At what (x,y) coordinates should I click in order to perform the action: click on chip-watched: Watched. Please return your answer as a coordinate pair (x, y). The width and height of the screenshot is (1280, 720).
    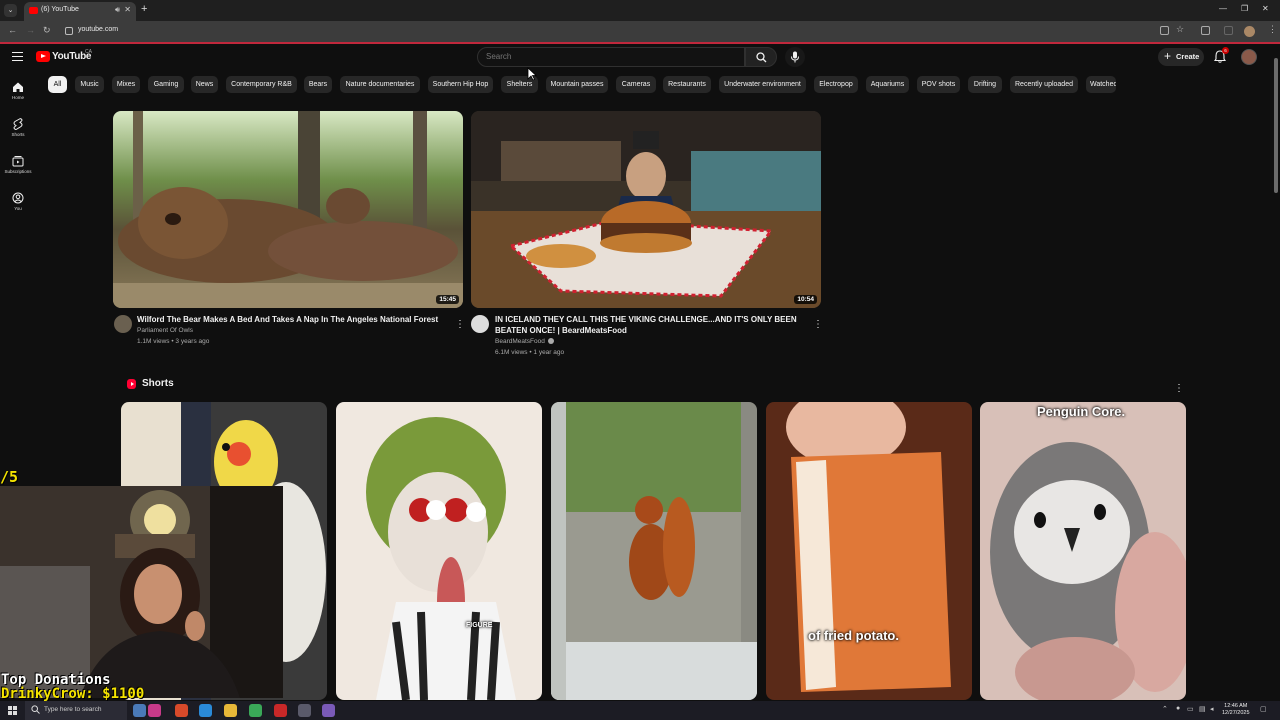
    Looking at the image, I should click on (1101, 84).